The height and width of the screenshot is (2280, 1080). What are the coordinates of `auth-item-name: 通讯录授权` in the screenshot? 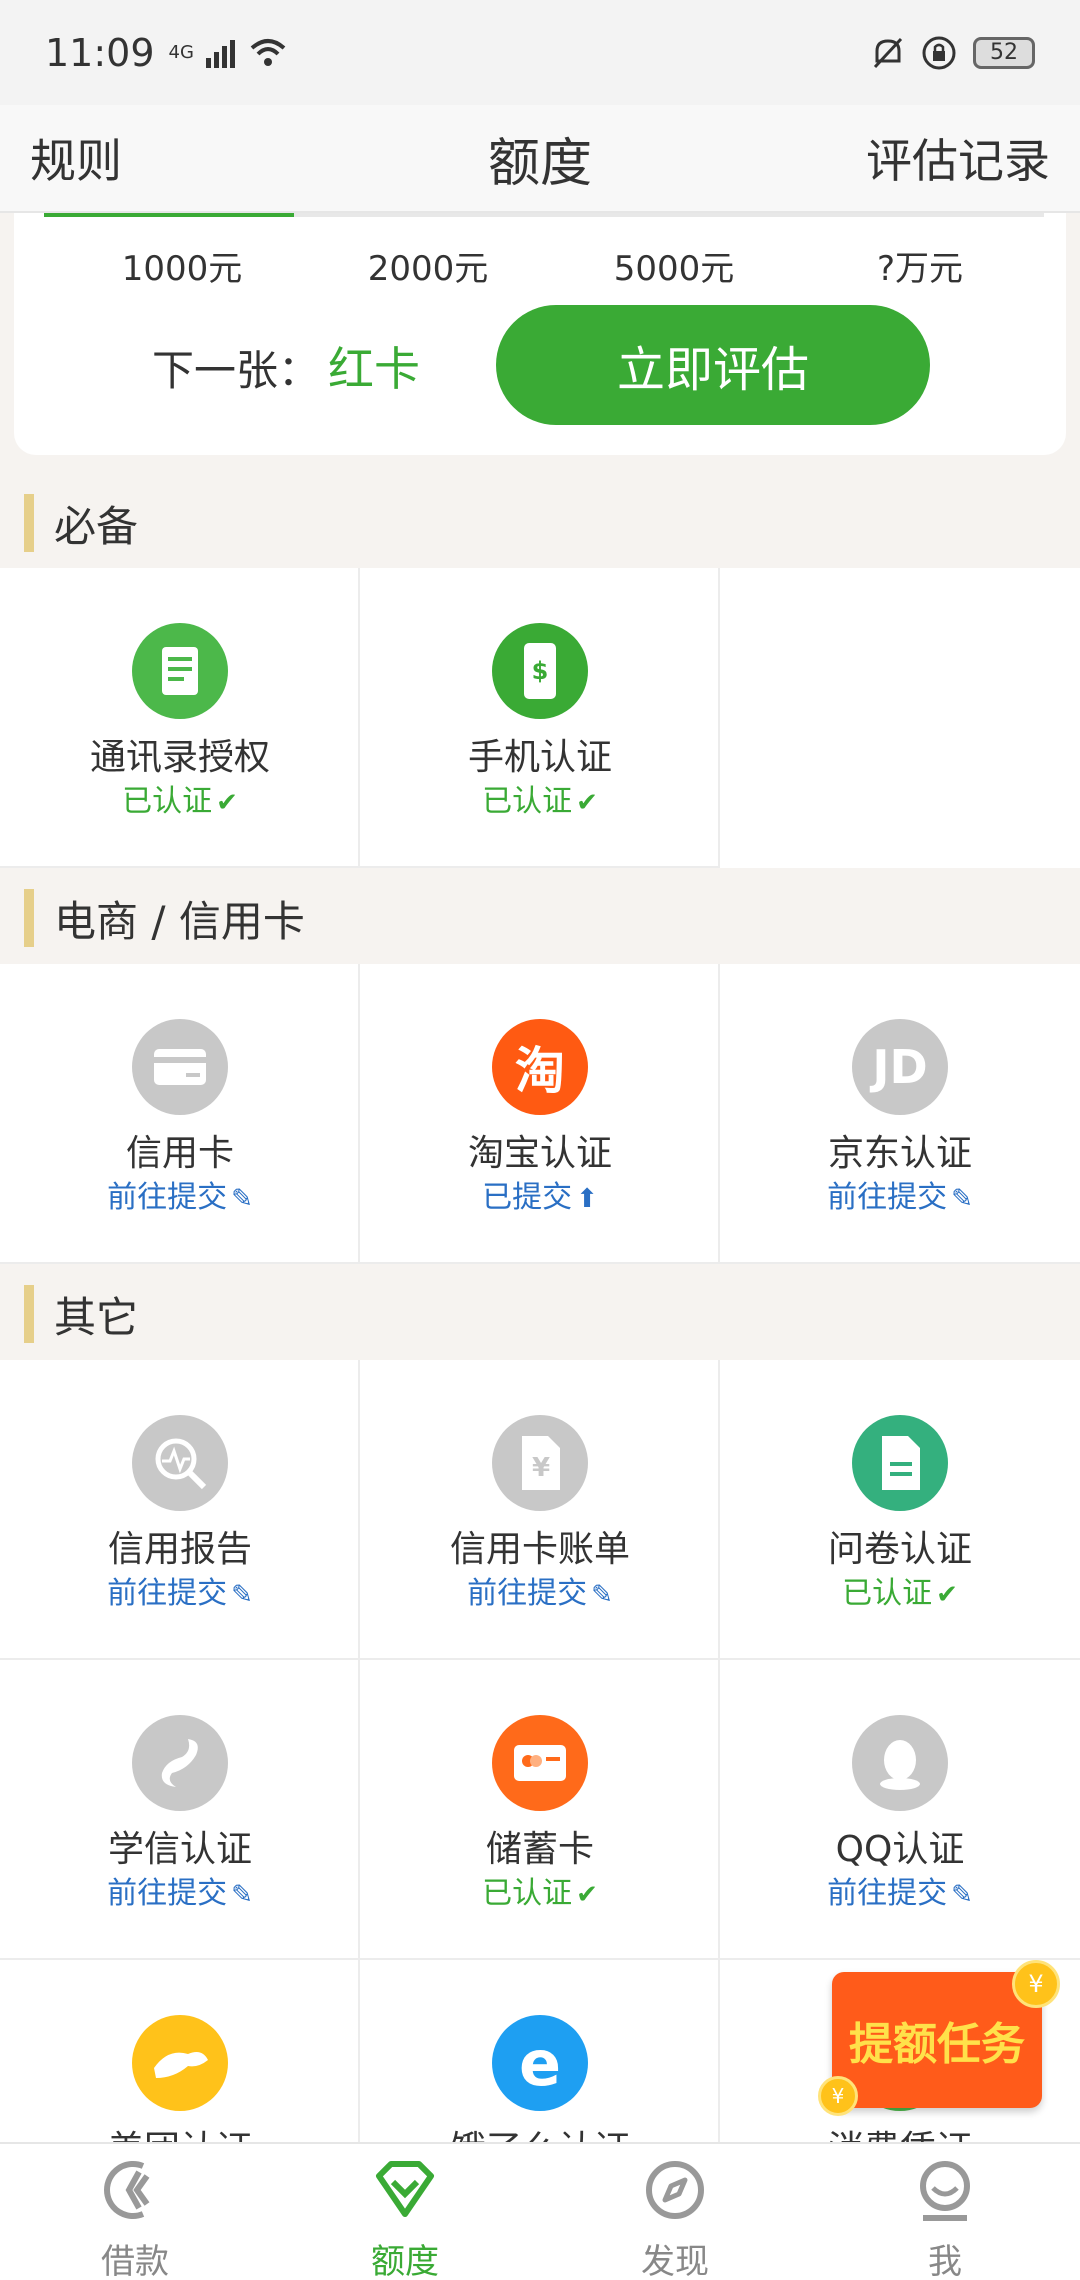 It's located at (179, 757).